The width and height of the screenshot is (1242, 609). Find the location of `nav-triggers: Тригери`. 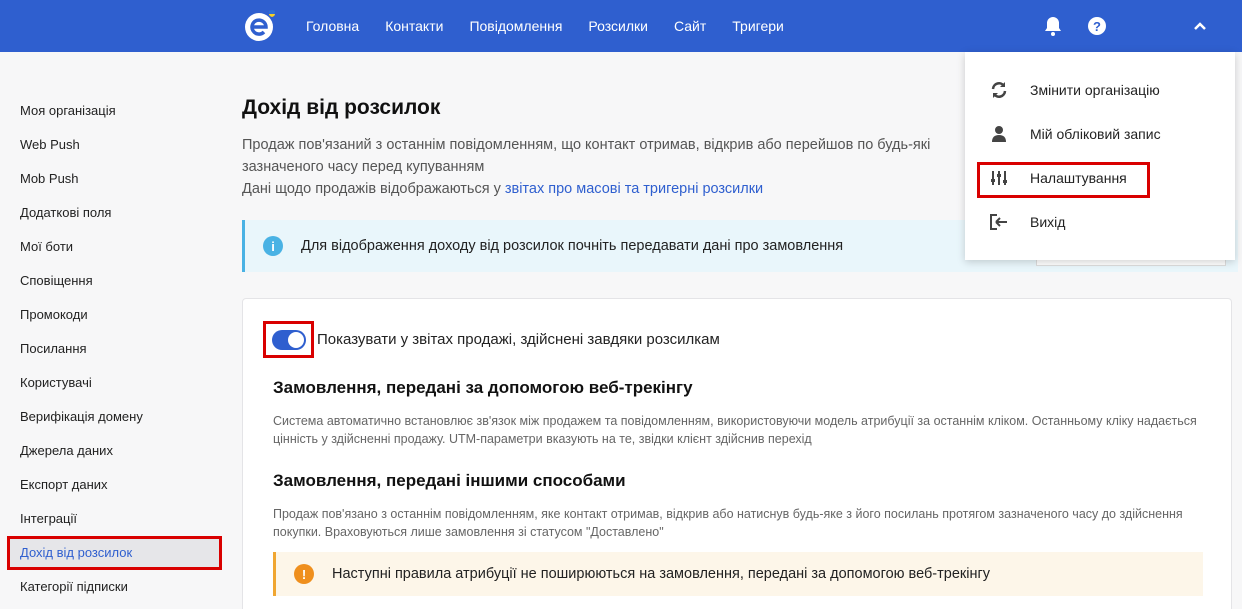

nav-triggers: Тригери is located at coordinates (758, 26).